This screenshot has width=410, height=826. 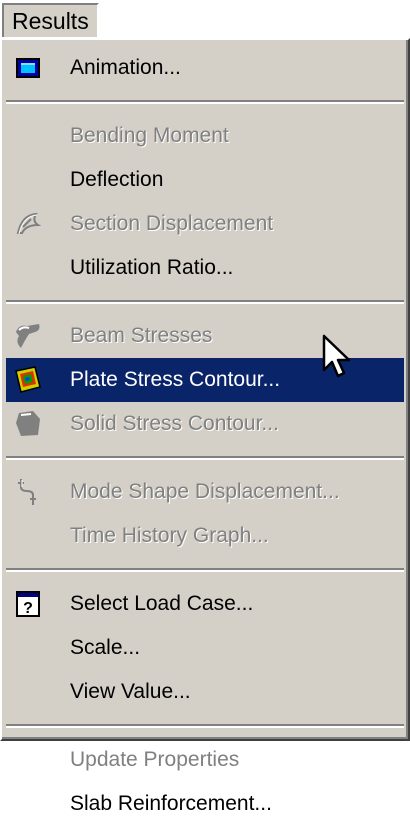 I want to click on results-menu-title-label: Results, so click(x=50, y=20).